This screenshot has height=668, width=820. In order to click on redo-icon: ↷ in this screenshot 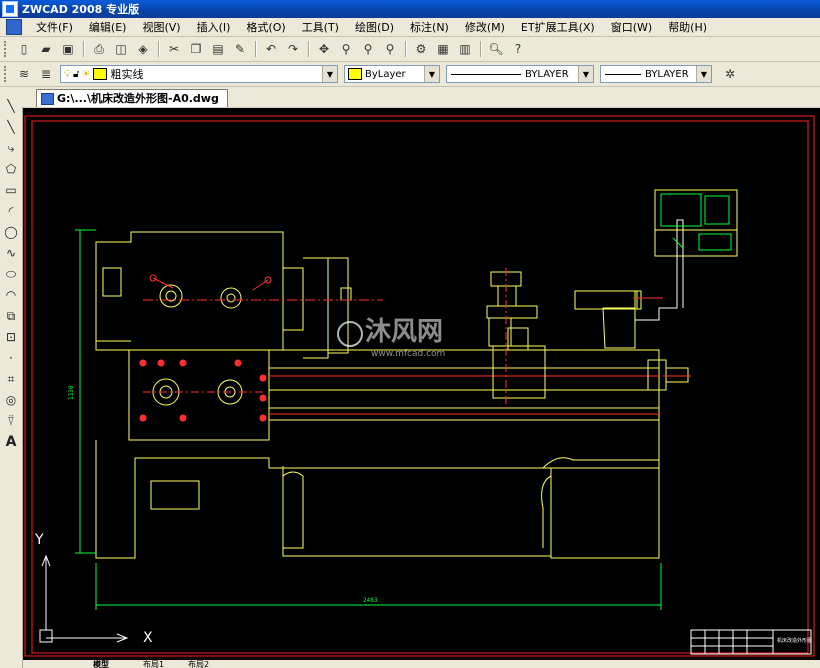, I will do `click(293, 49)`.